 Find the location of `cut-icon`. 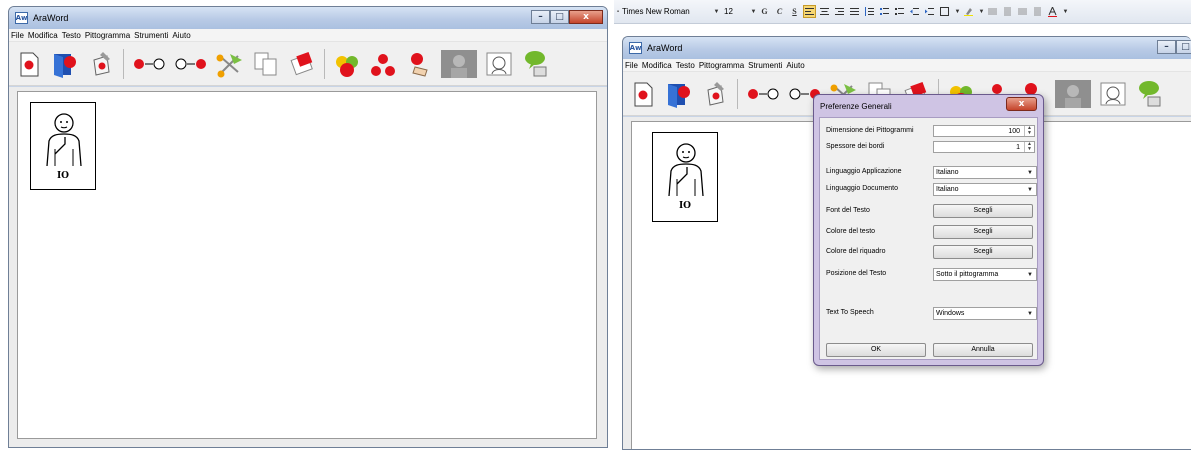

cut-icon is located at coordinates (230, 64).